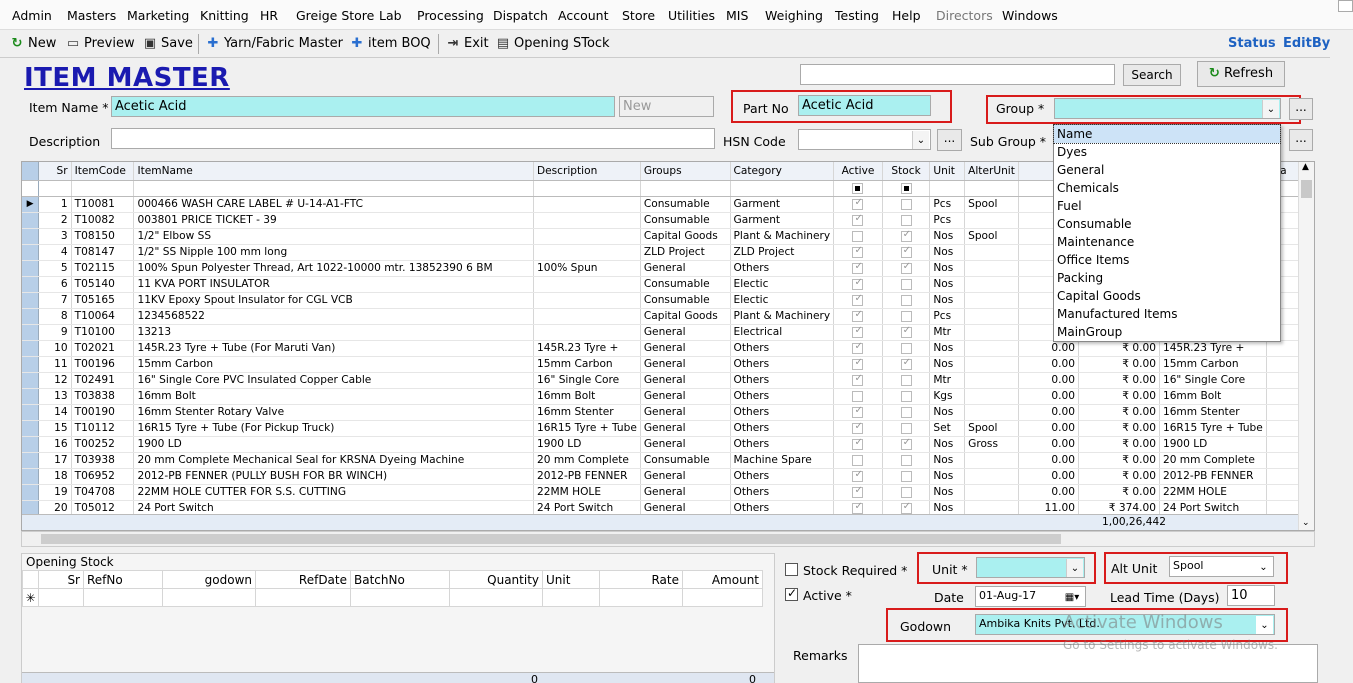 This screenshot has width=1353, height=683. What do you see at coordinates (103, 444) in the screenshot?
I see `cell-itemcode: T00252` at bounding box center [103, 444].